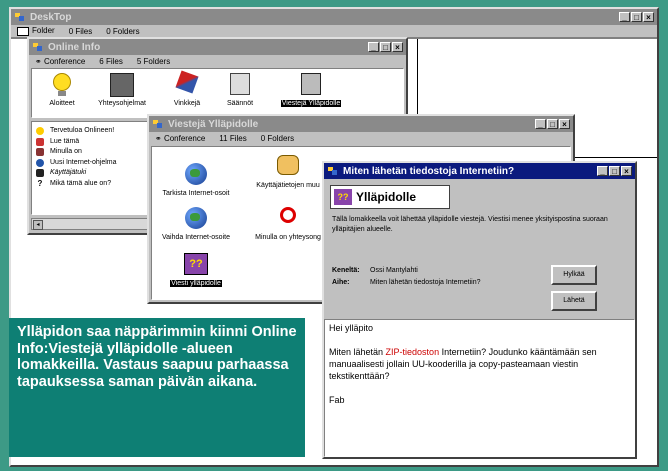 The height and width of the screenshot is (471, 668). Describe the element at coordinates (334, 17) in the screenshot. I see `desktop-titlebar: DeskTop _ □ ×` at that location.